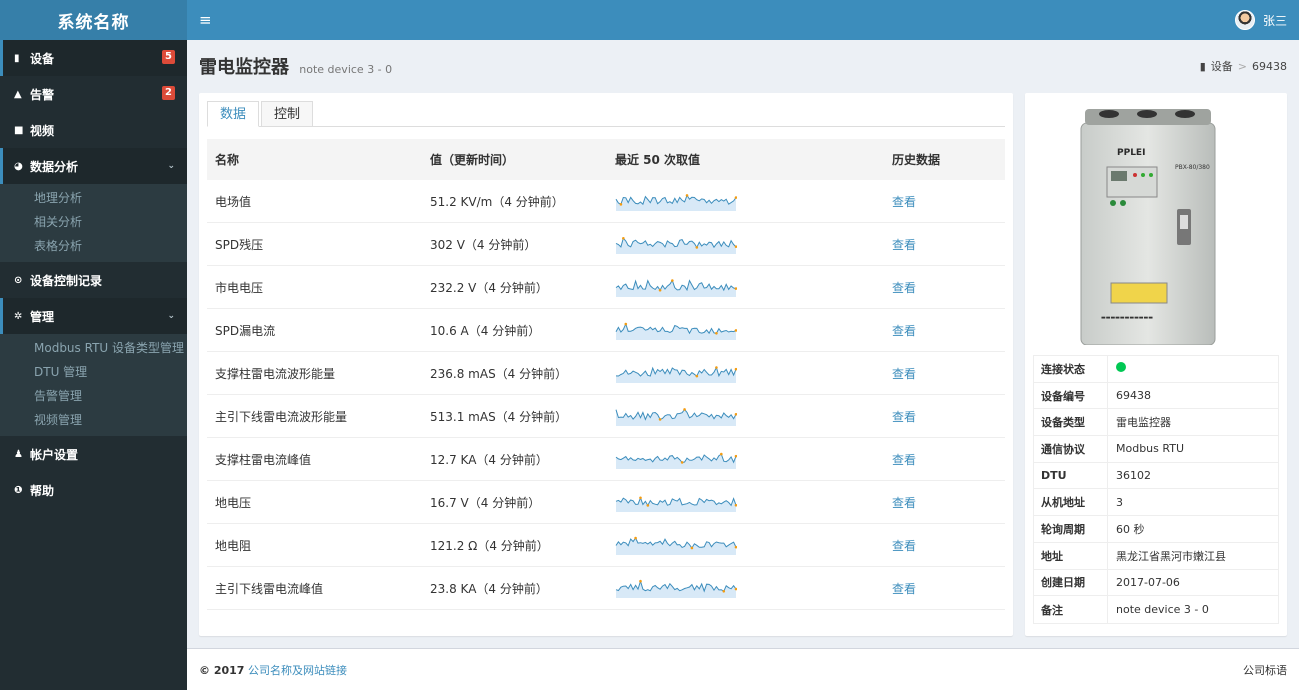  Describe the element at coordinates (227, 160) in the screenshot. I see `header-name: 名称` at that location.